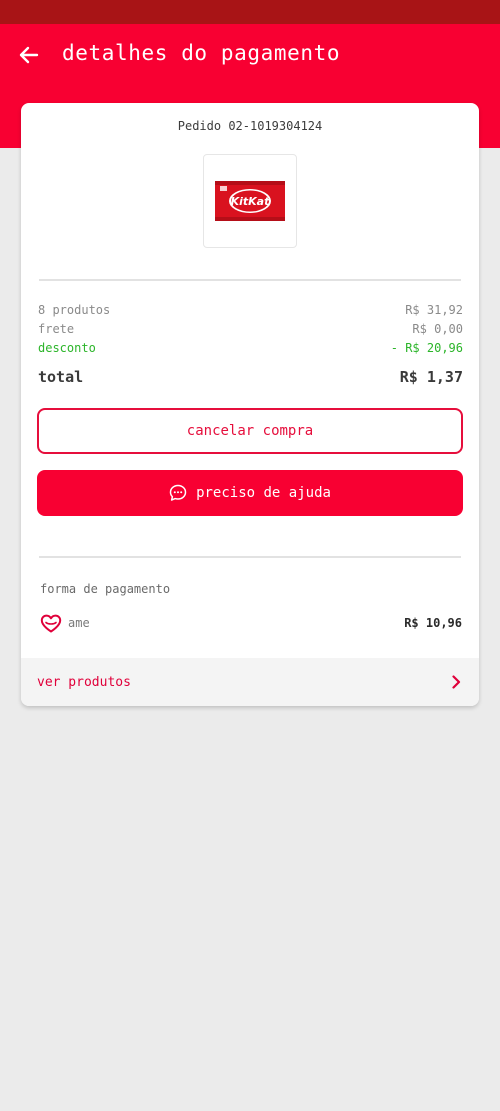 The height and width of the screenshot is (1111, 500). Describe the element at coordinates (67, 348) in the screenshot. I see `discount-label: desconto` at that location.